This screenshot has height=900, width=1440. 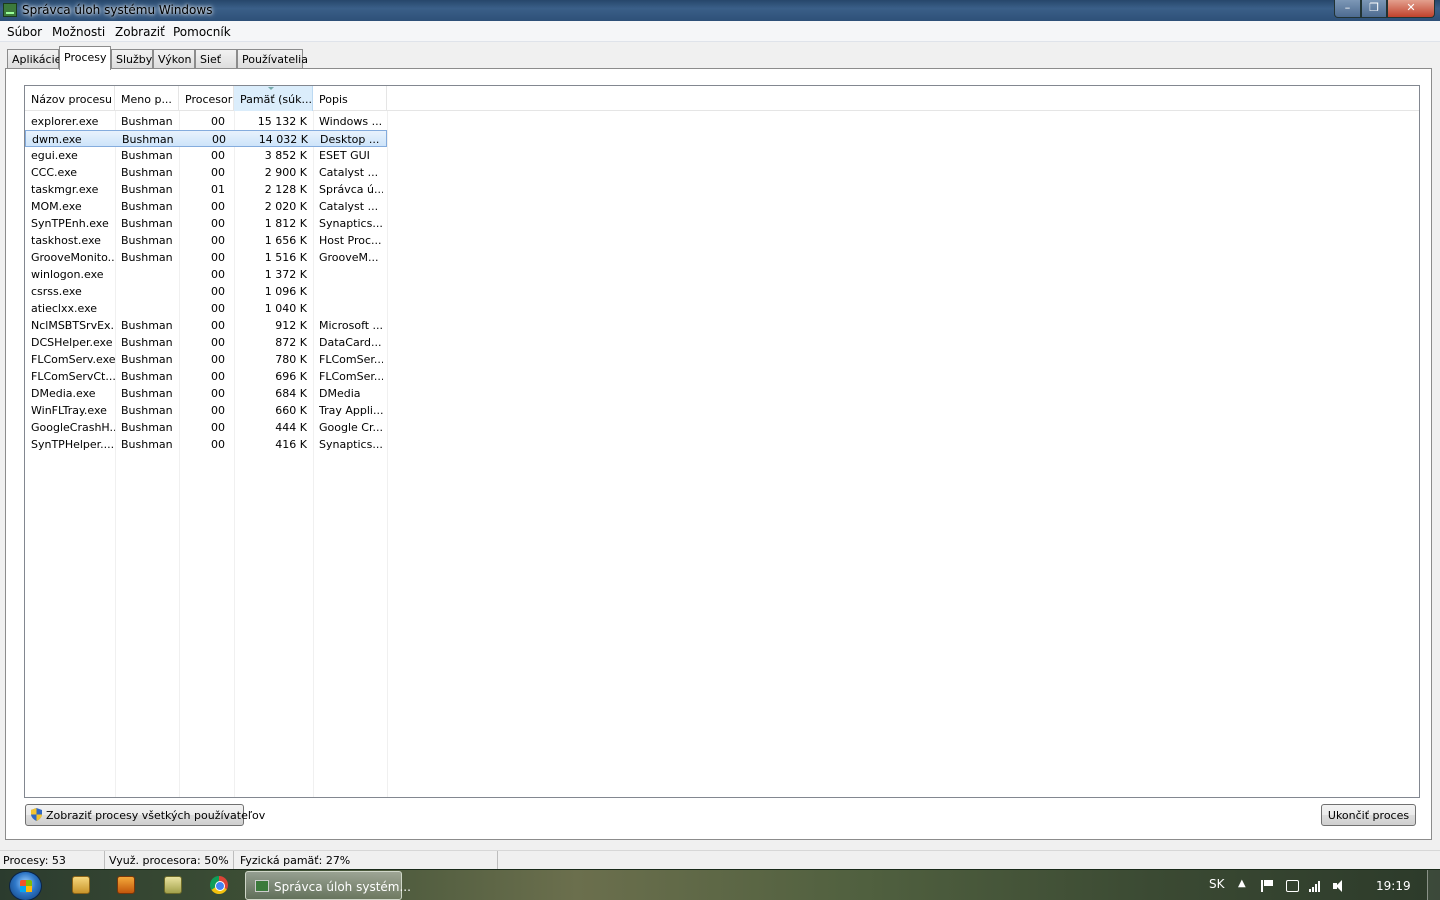 I want to click on table-row: DMedia.exe Bushman 00 684 K DMedia, so click(x=206, y=393).